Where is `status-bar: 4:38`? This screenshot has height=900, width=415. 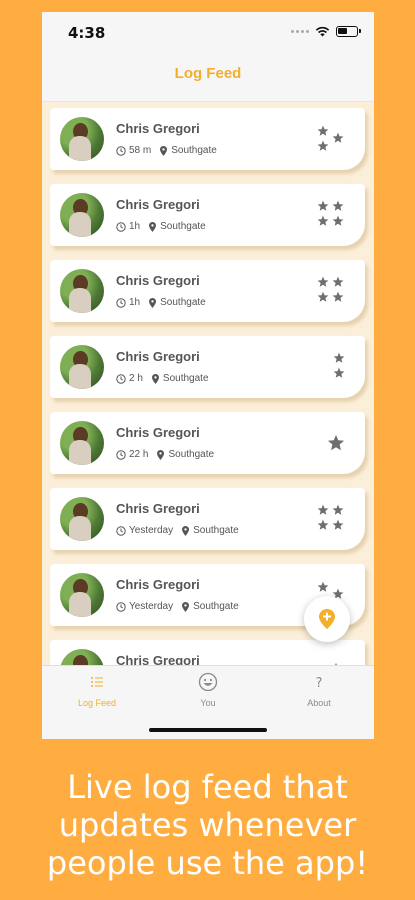 status-bar: 4:38 is located at coordinates (208, 34).